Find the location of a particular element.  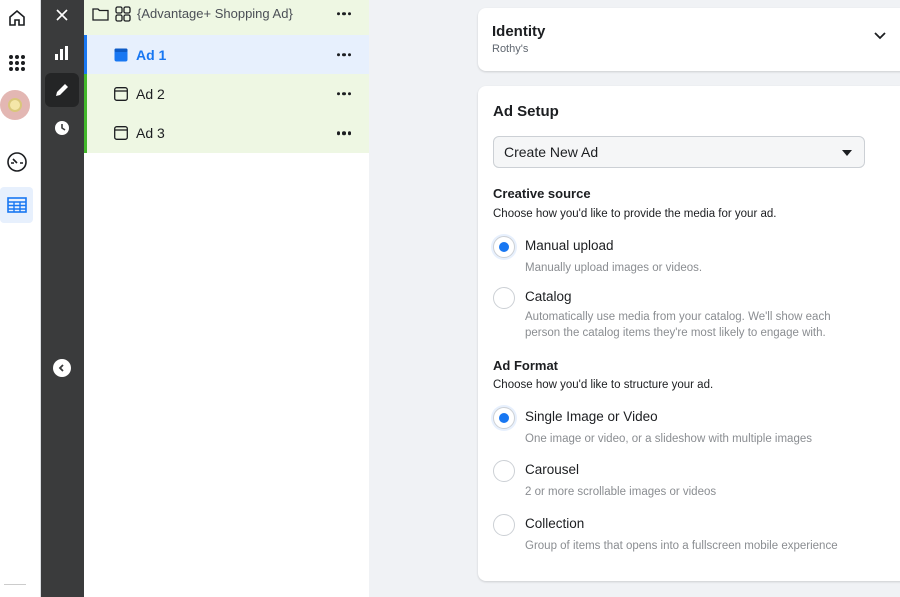

advantage-grid-icon is located at coordinates (123, 13).